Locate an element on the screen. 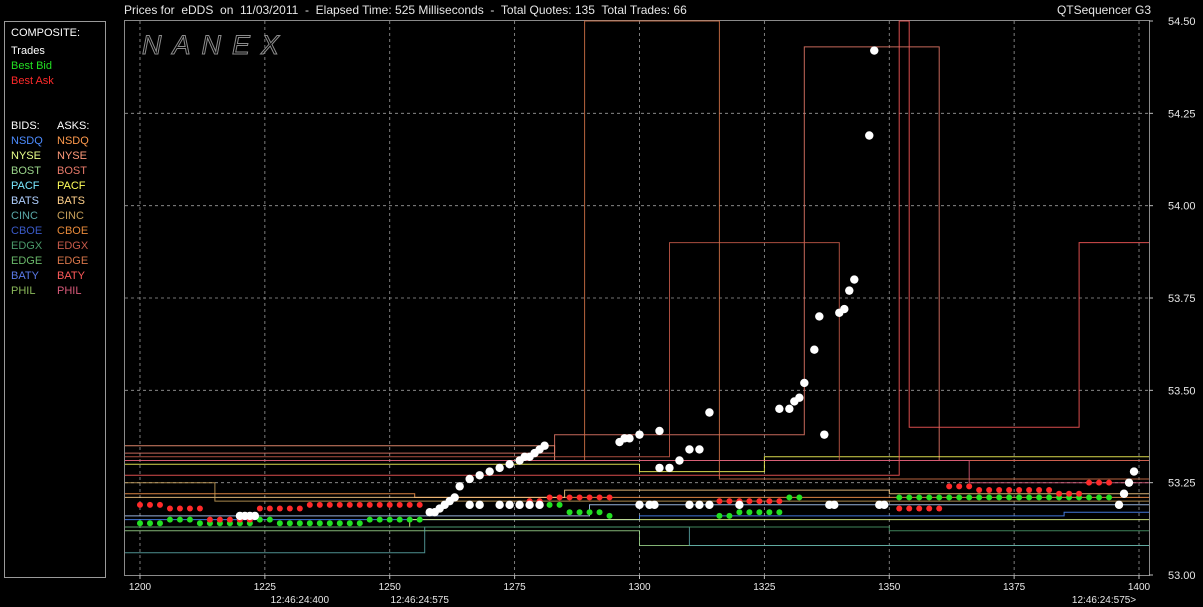 This screenshot has width=1203, height=607. y-axis: 53.00 53.25 53.50 53.75 54.00 54.25 54.50 is located at coordinates (1172, 299).